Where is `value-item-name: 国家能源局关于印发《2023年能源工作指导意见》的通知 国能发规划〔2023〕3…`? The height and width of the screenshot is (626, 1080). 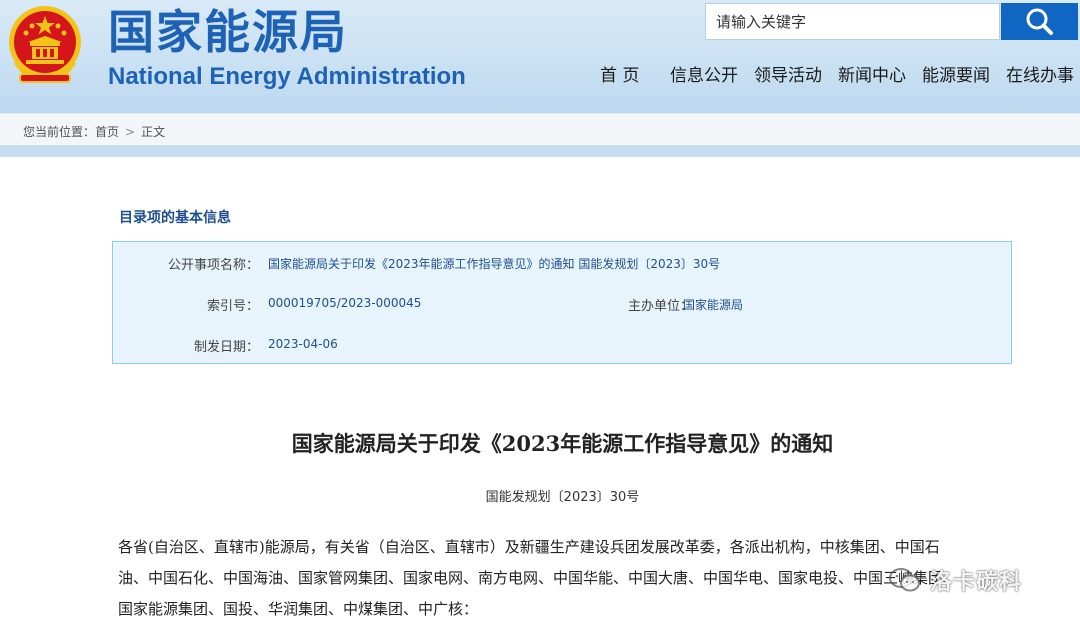 value-item-name: 国家能源局关于印发《2023年能源工作指导意见》的通知 国能发规划〔2023〕3… is located at coordinates (494, 264).